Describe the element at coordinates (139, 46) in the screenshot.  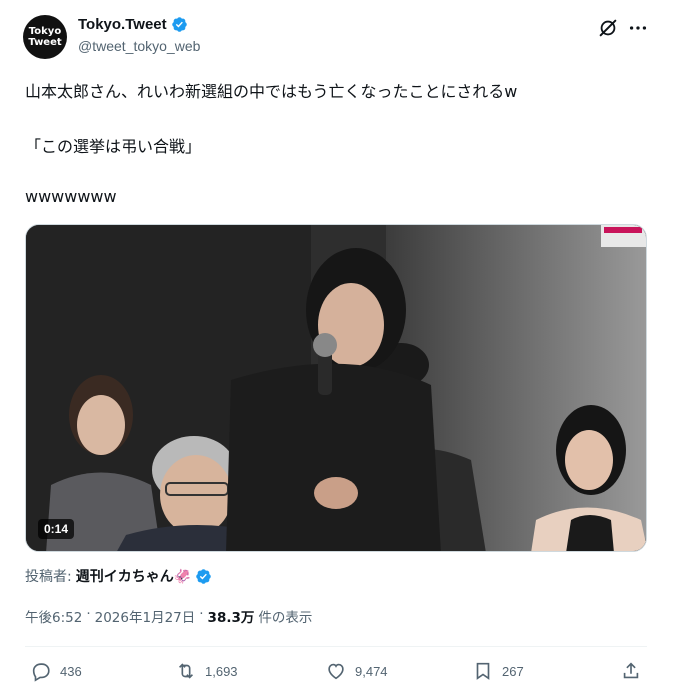
I see `user-handle: @tweet_tokyo_web` at that location.